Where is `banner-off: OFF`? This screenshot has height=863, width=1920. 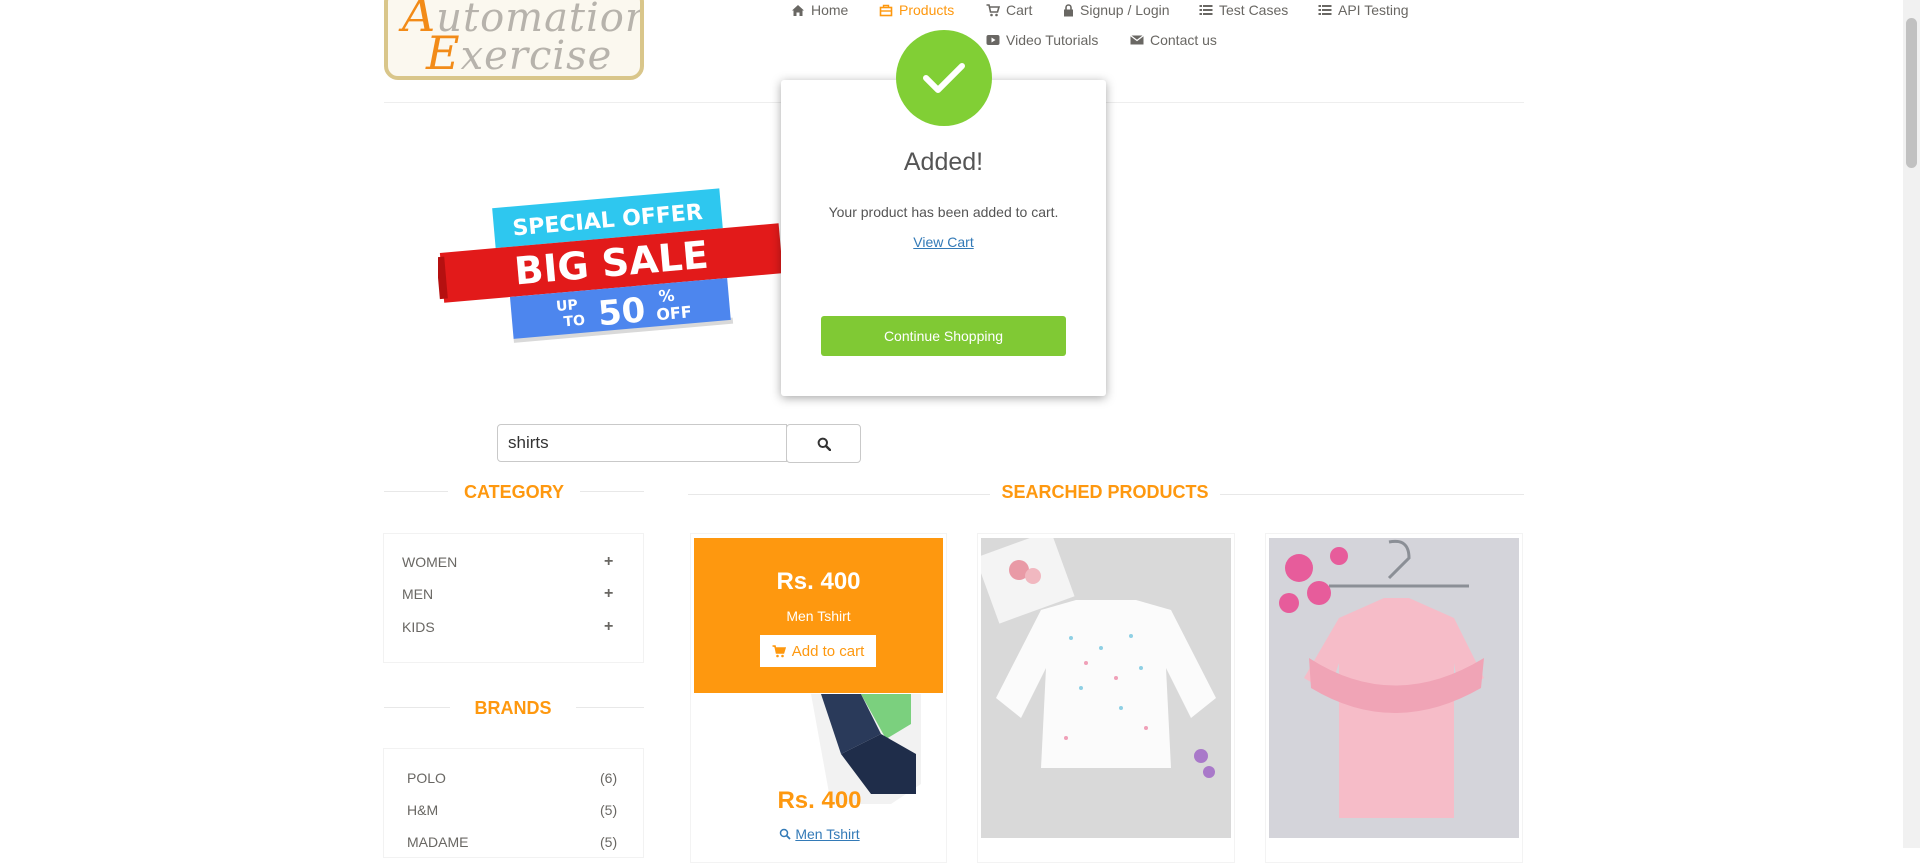
banner-off: OFF is located at coordinates (674, 313).